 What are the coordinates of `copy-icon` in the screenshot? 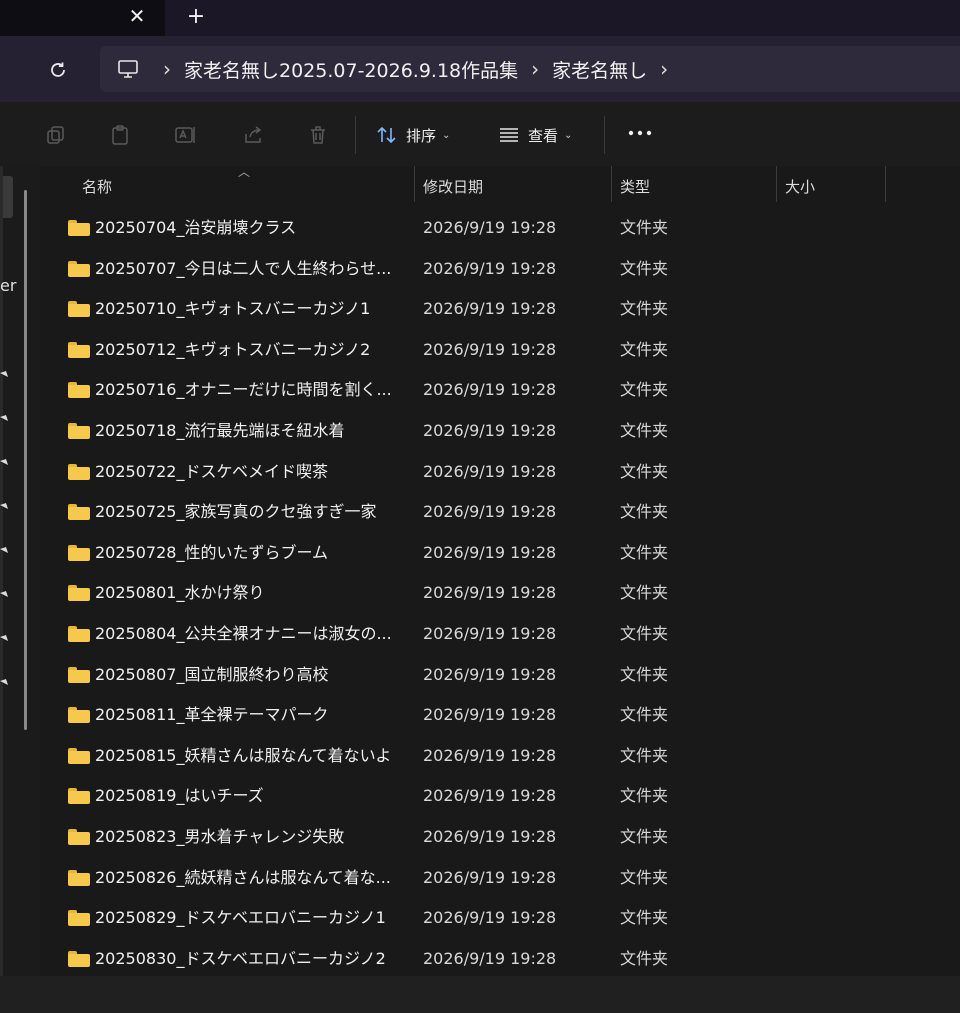 It's located at (56, 135).